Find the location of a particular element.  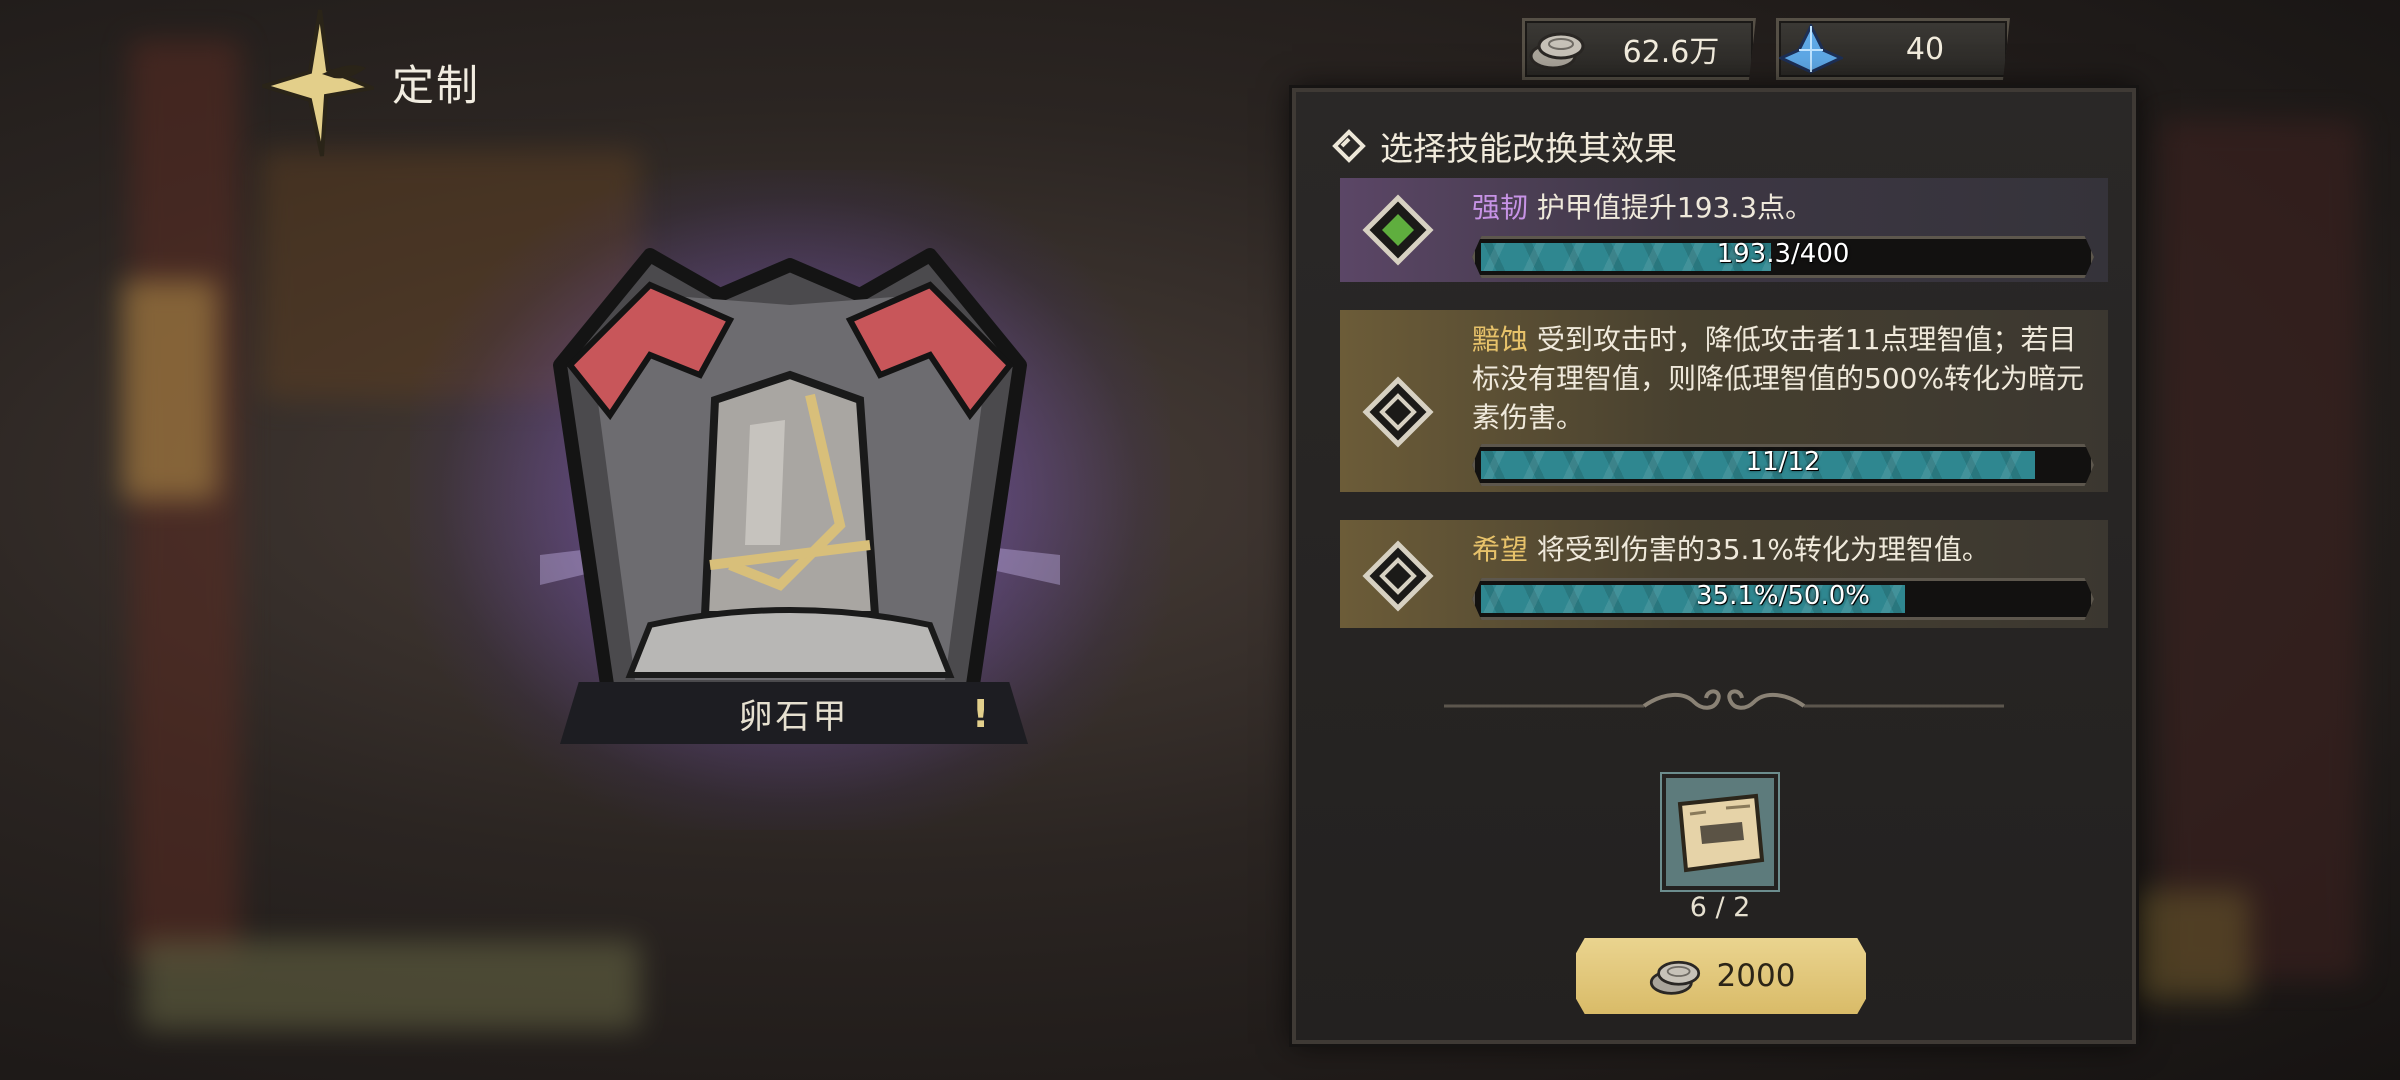

skill-progress-text: 193.3/400 is located at coordinates (1783, 254).